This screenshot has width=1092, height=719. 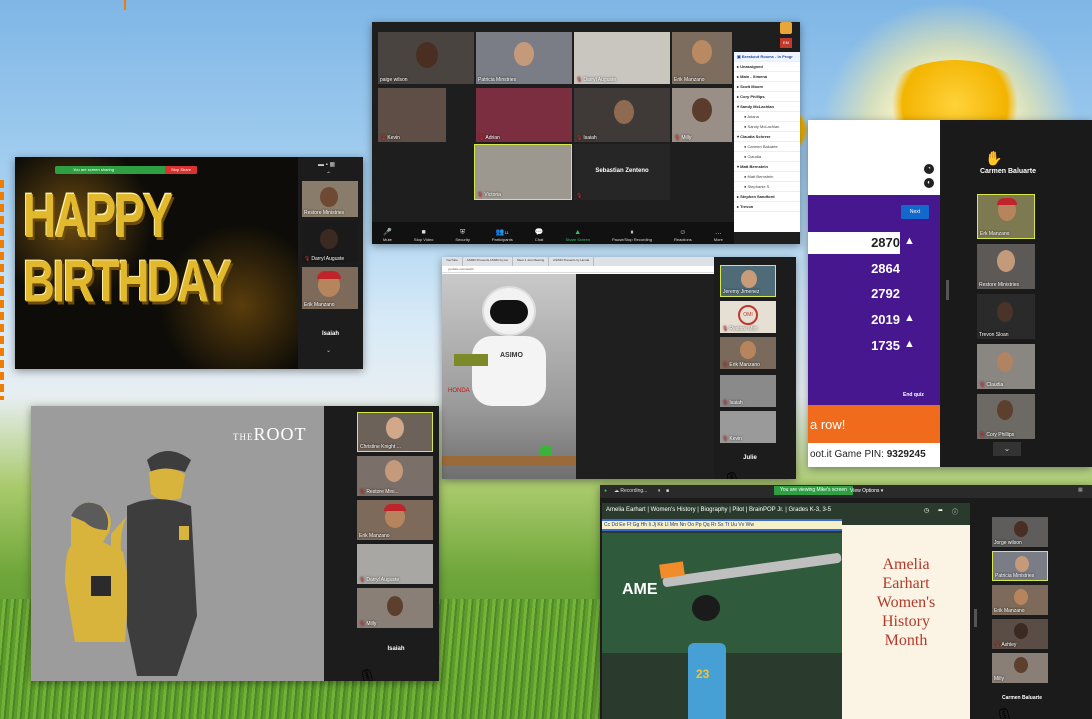 I want to click on more-button: … More, so click(x=718, y=235).